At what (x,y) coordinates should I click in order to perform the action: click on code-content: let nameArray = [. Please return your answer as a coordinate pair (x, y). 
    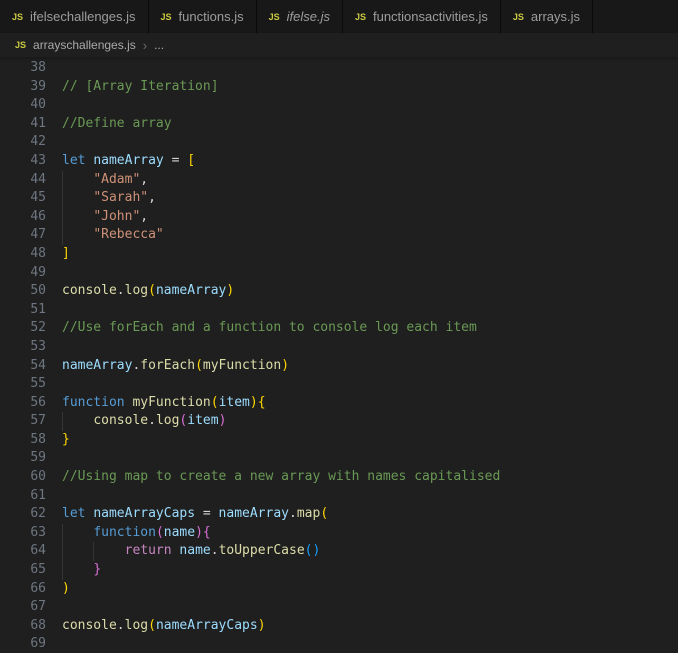
    Looking at the image, I should click on (370, 161).